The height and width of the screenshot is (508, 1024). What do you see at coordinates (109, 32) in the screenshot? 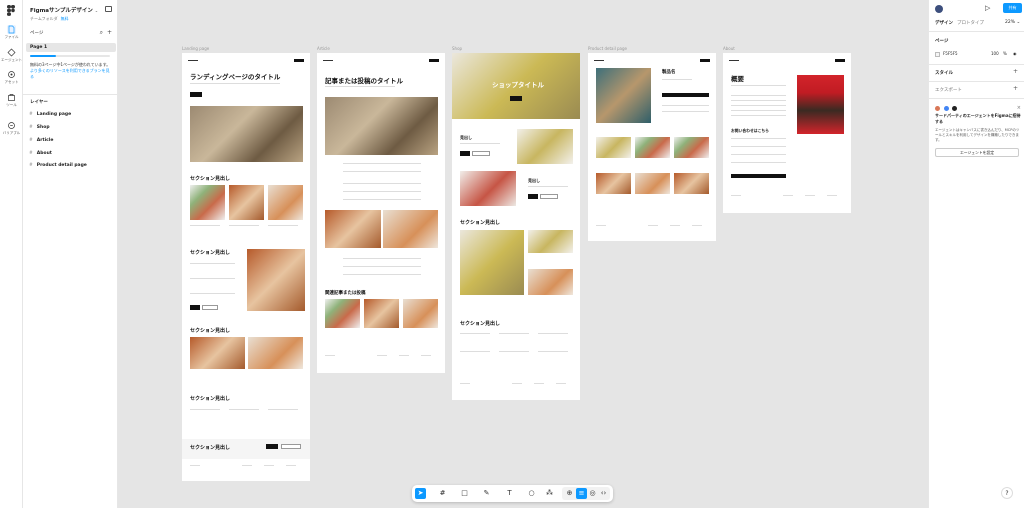
I see `add-page-icon: +` at bounding box center [109, 32].